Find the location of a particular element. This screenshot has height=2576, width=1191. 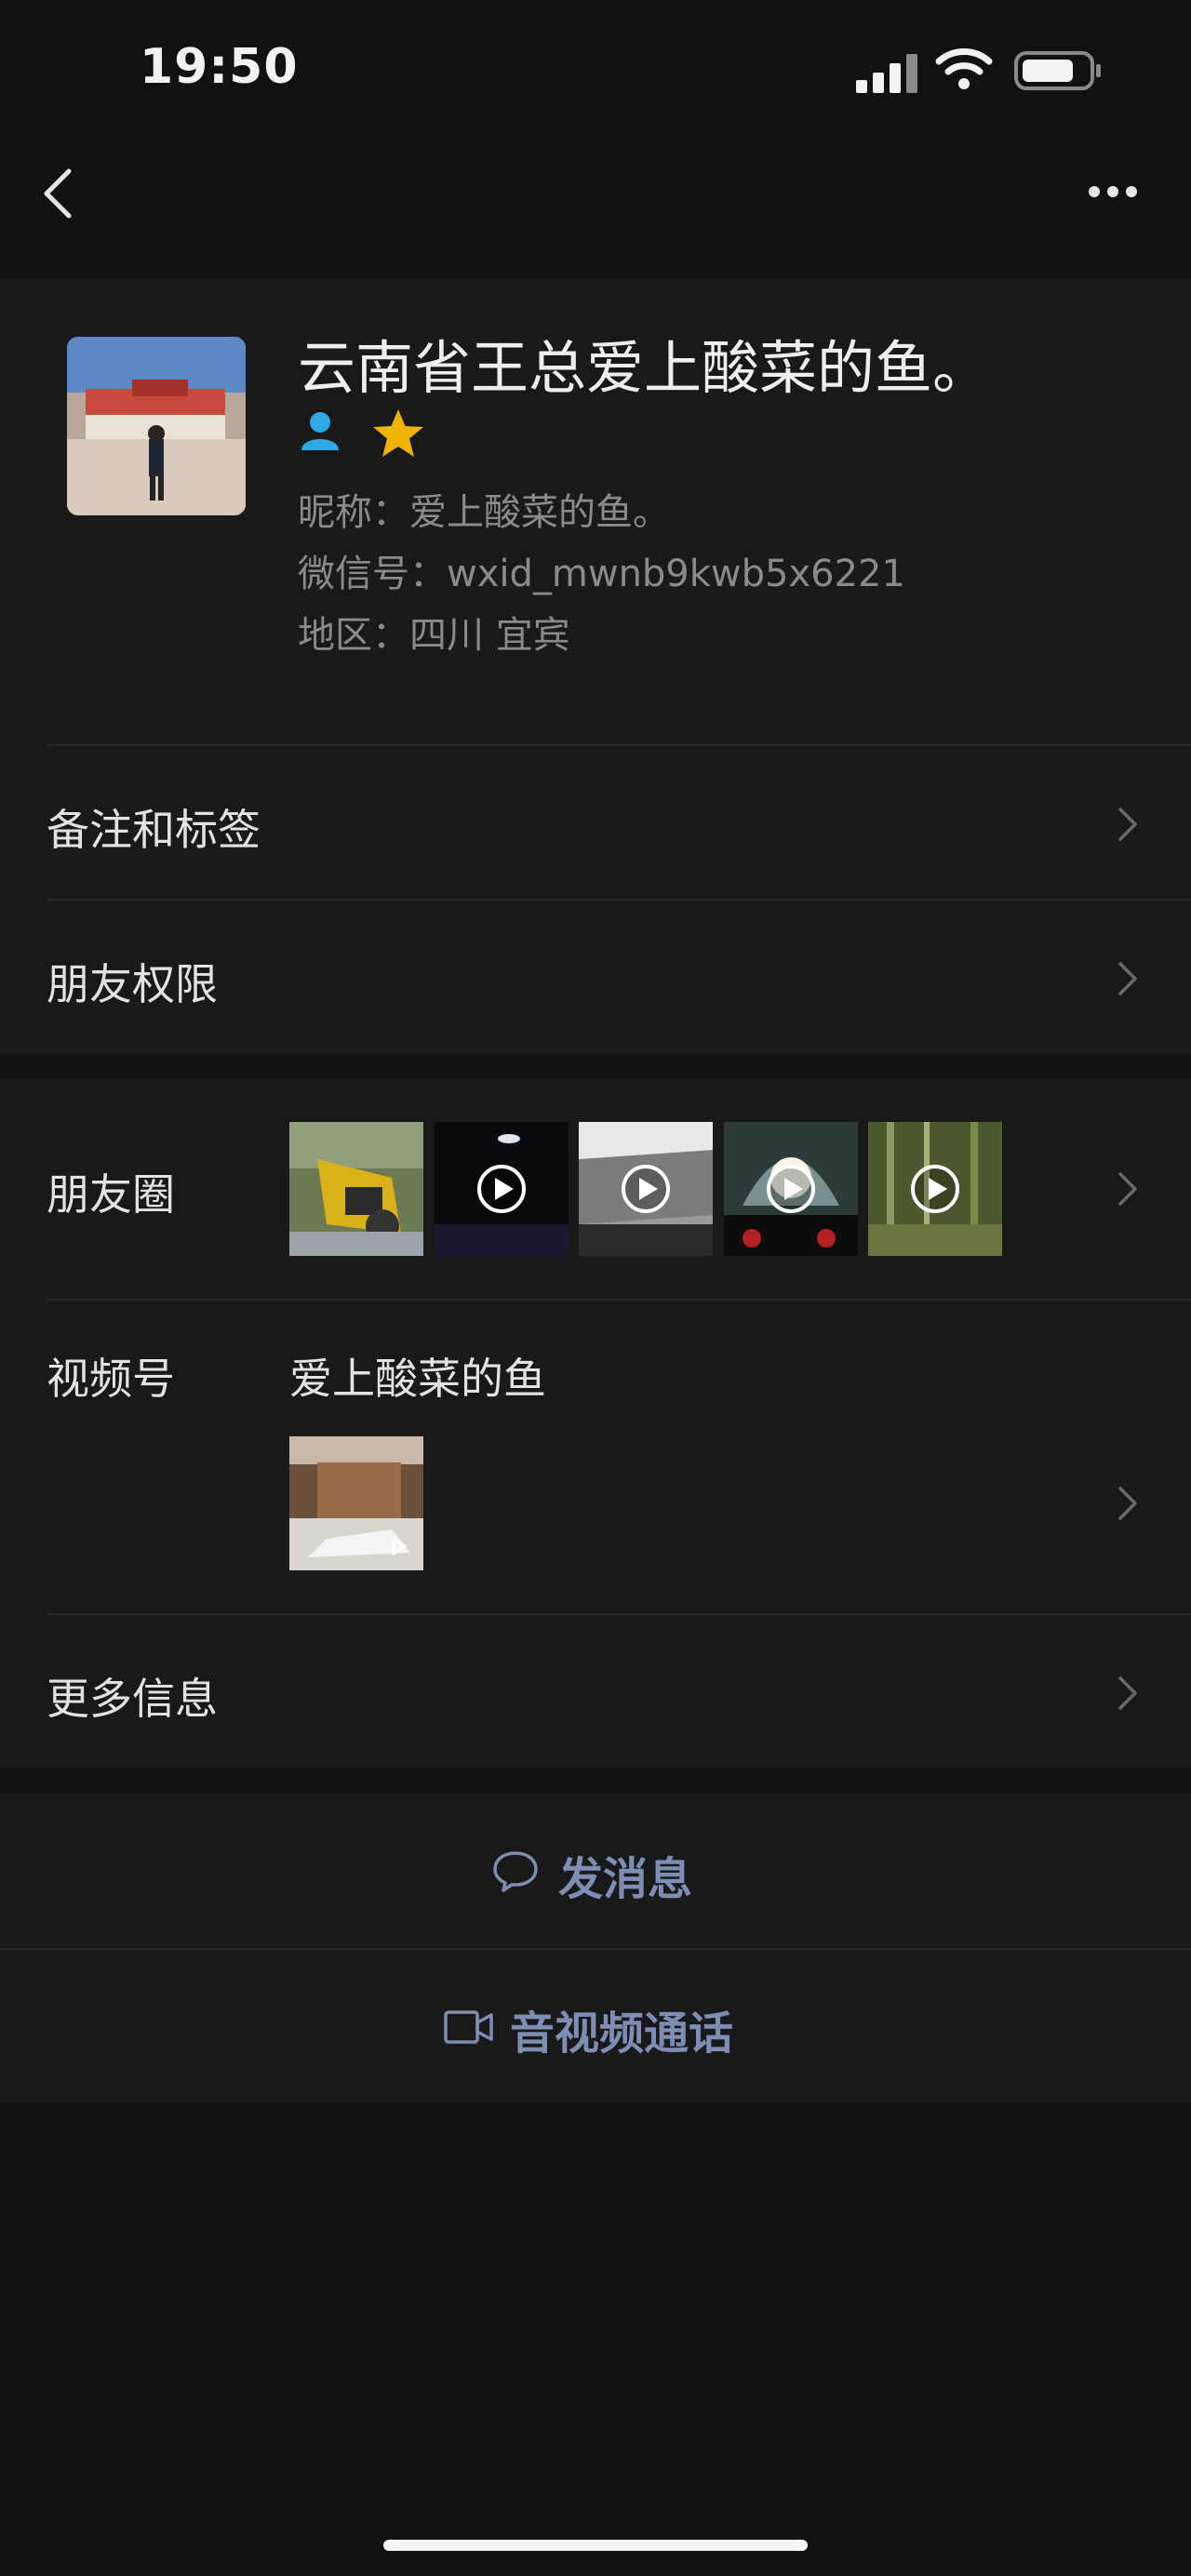

battery-icon is located at coordinates (1057, 70).